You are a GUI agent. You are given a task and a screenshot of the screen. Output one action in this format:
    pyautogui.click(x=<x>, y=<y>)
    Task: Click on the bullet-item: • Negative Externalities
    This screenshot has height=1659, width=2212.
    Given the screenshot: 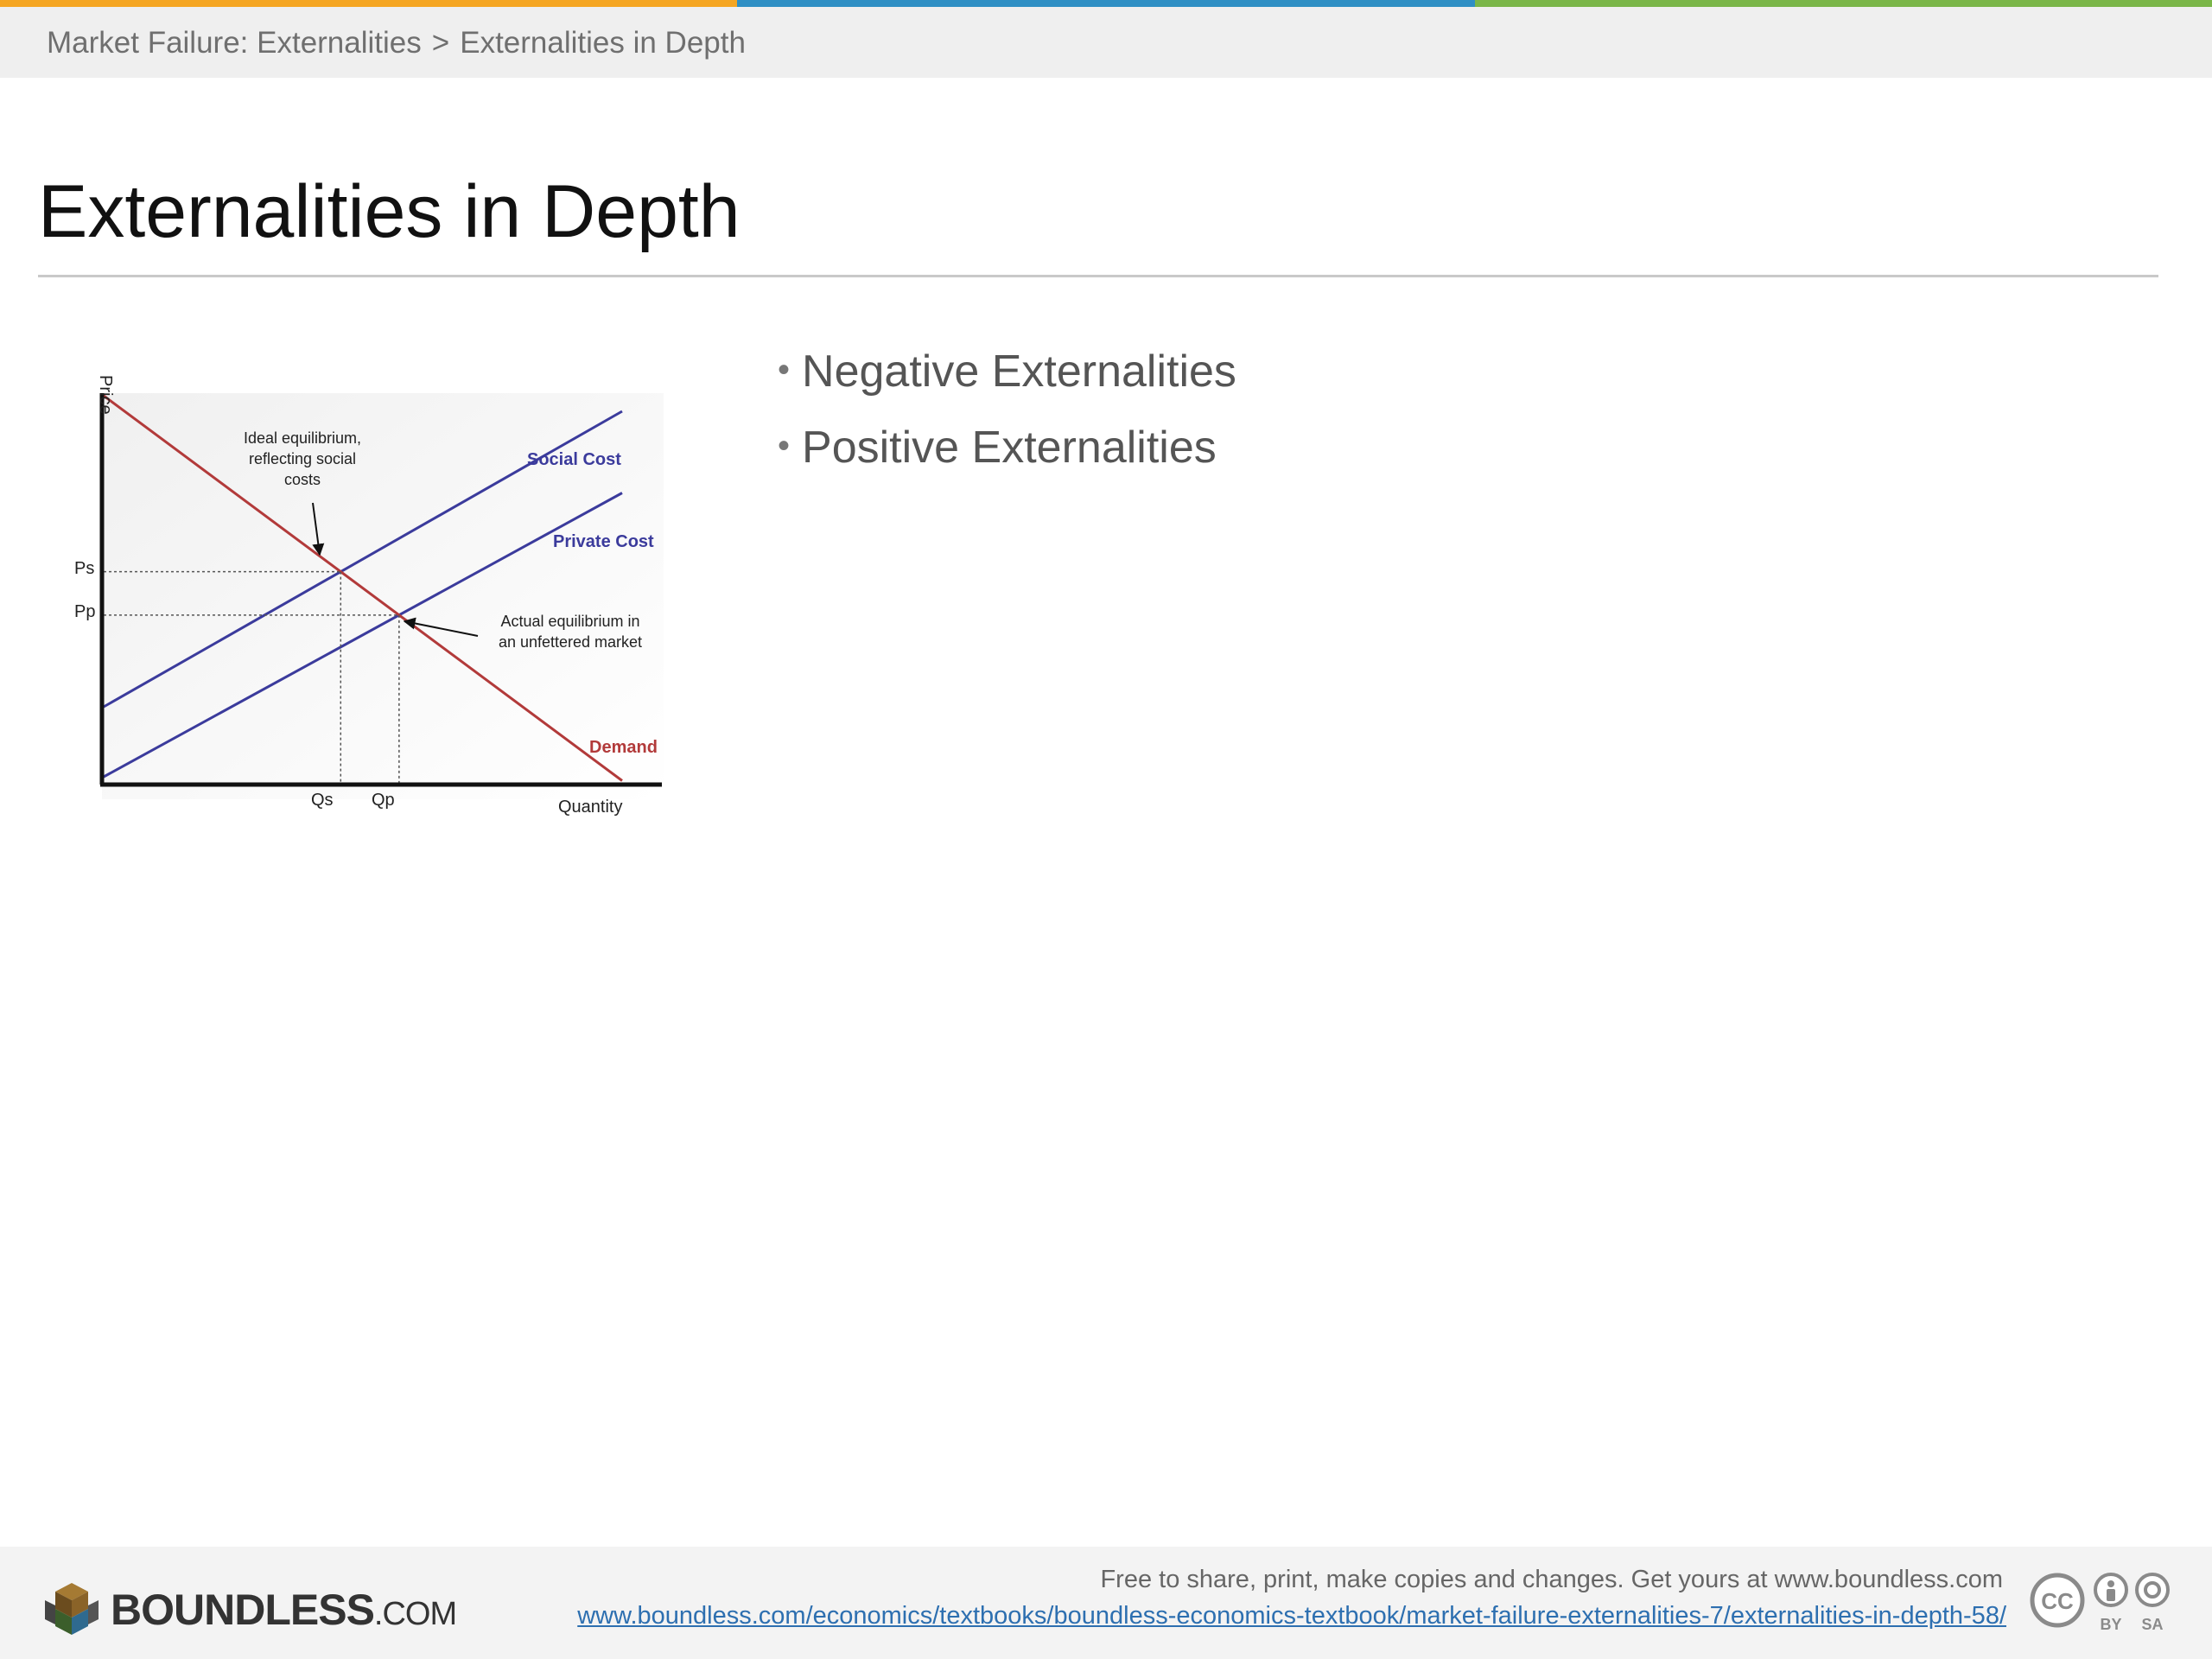 What is the action you would take?
    pyautogui.click(x=1007, y=371)
    